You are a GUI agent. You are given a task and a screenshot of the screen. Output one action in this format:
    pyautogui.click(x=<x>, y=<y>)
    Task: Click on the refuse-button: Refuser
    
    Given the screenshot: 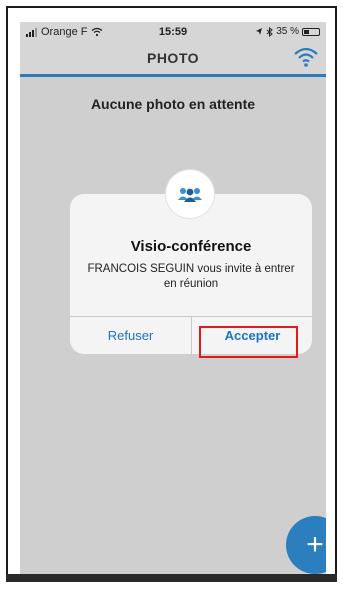 What is the action you would take?
    pyautogui.click(x=130, y=335)
    